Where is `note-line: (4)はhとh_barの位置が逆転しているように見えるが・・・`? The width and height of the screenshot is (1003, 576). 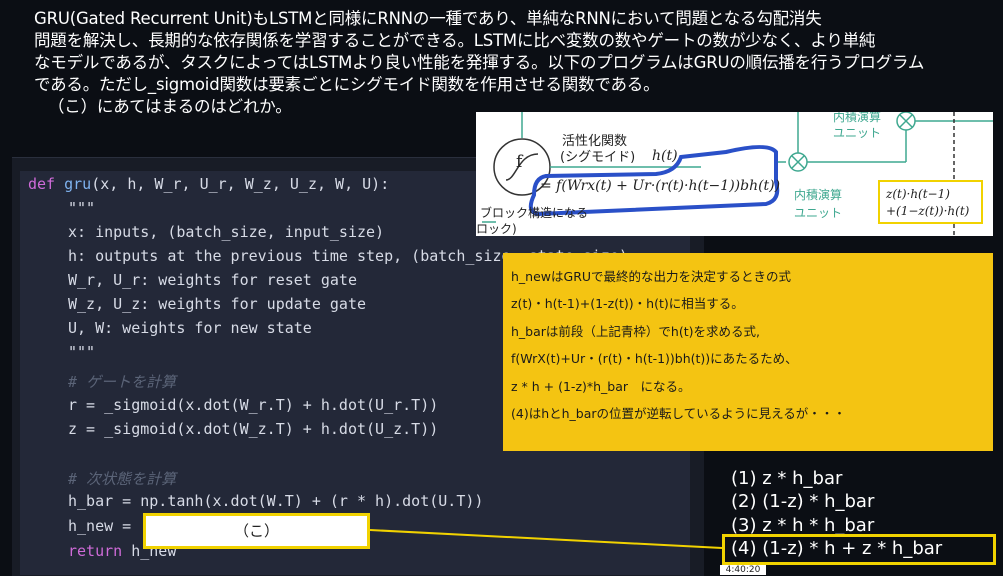
note-line: (4)はhとh_barの位置が逆転しているように見えるが・・・ is located at coordinates (678, 414).